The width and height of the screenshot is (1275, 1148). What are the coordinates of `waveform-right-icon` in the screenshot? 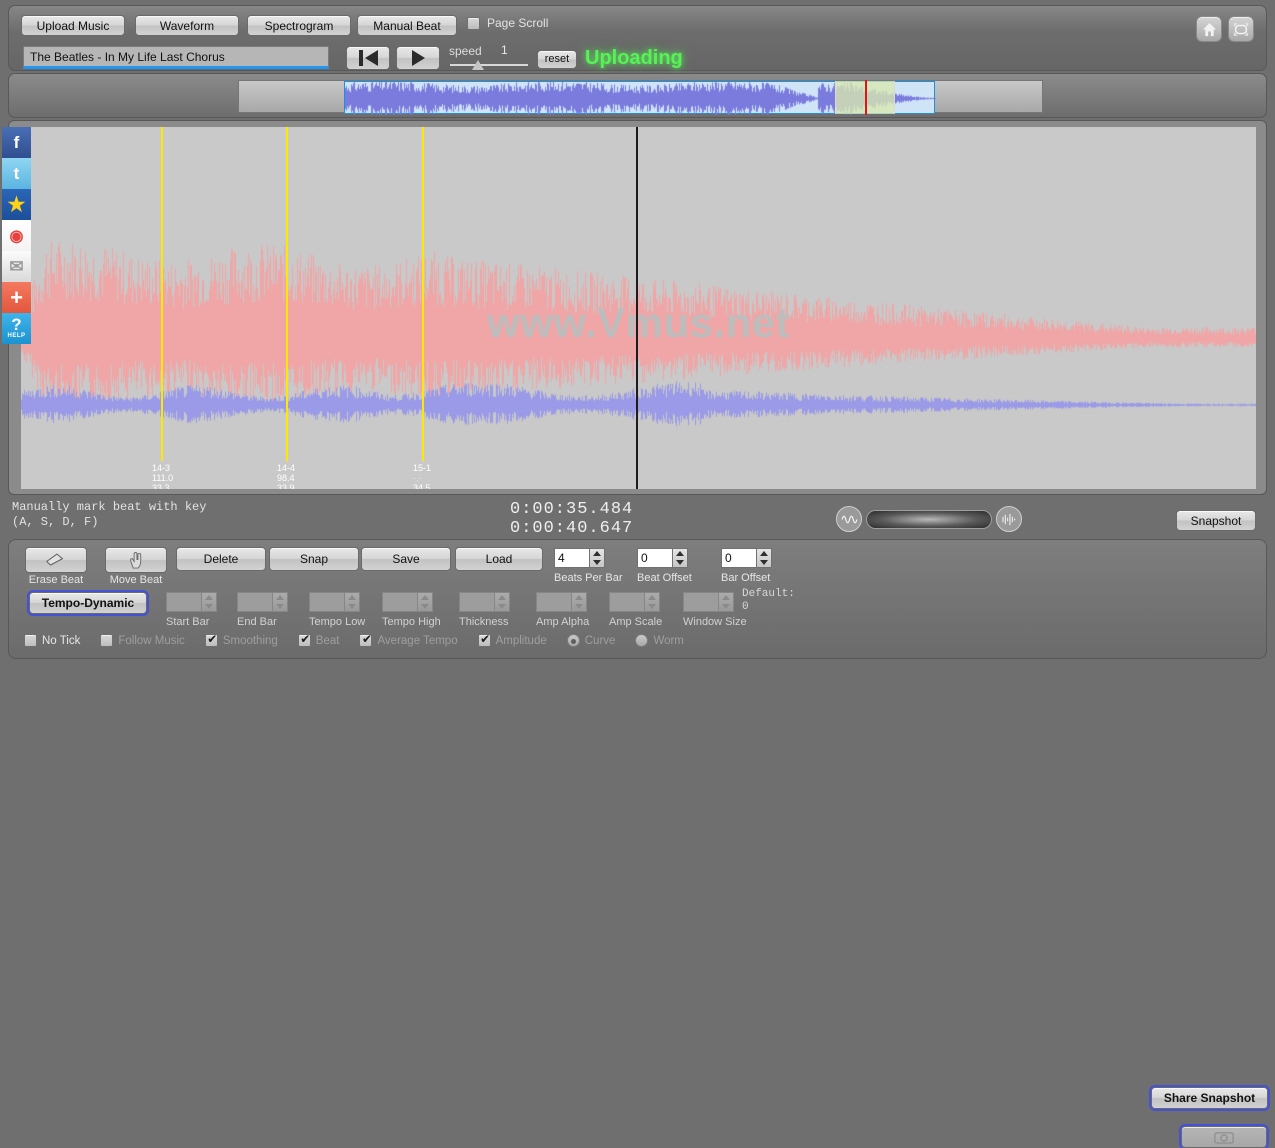 It's located at (1009, 519).